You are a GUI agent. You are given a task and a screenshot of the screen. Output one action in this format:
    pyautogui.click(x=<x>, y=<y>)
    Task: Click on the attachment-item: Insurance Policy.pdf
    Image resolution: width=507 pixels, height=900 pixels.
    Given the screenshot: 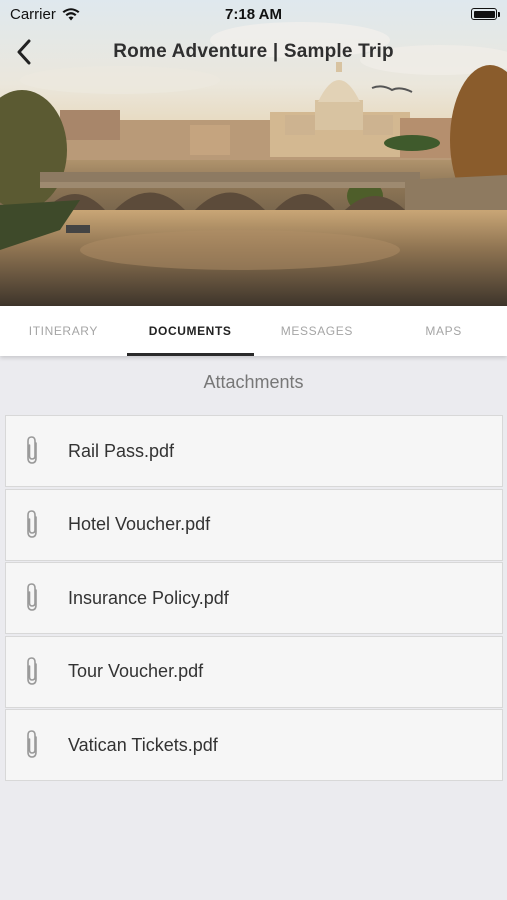 What is the action you would take?
    pyautogui.click(x=254, y=598)
    